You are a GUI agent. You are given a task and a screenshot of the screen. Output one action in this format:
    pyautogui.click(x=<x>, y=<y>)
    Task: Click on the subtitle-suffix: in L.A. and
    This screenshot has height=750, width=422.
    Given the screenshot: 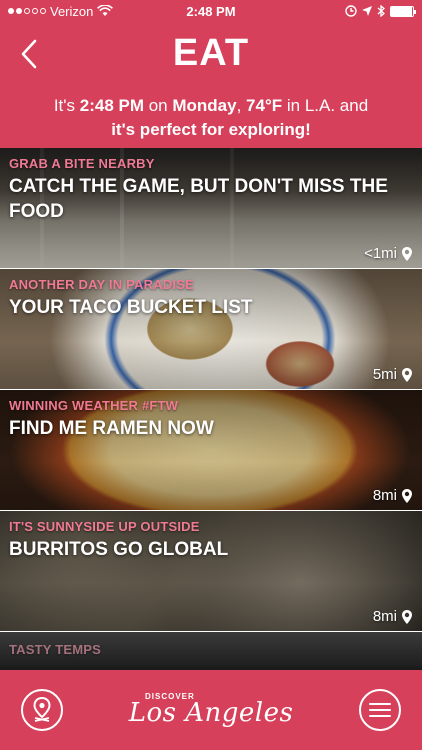 What is the action you would take?
    pyautogui.click(x=325, y=105)
    